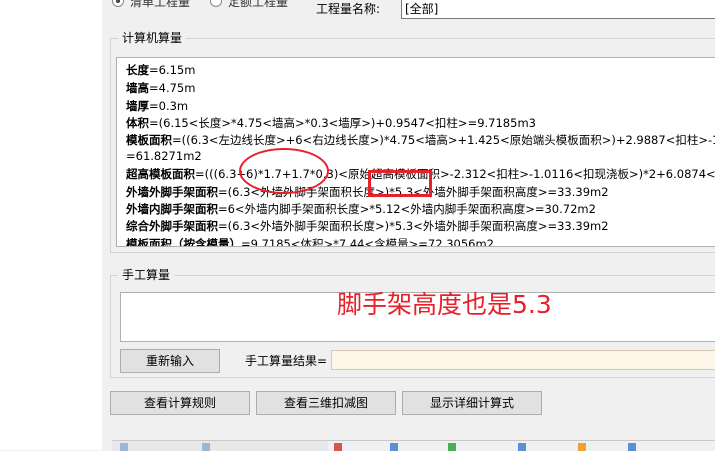  I want to click on calc-line: 墙高=4.75m, so click(160, 88).